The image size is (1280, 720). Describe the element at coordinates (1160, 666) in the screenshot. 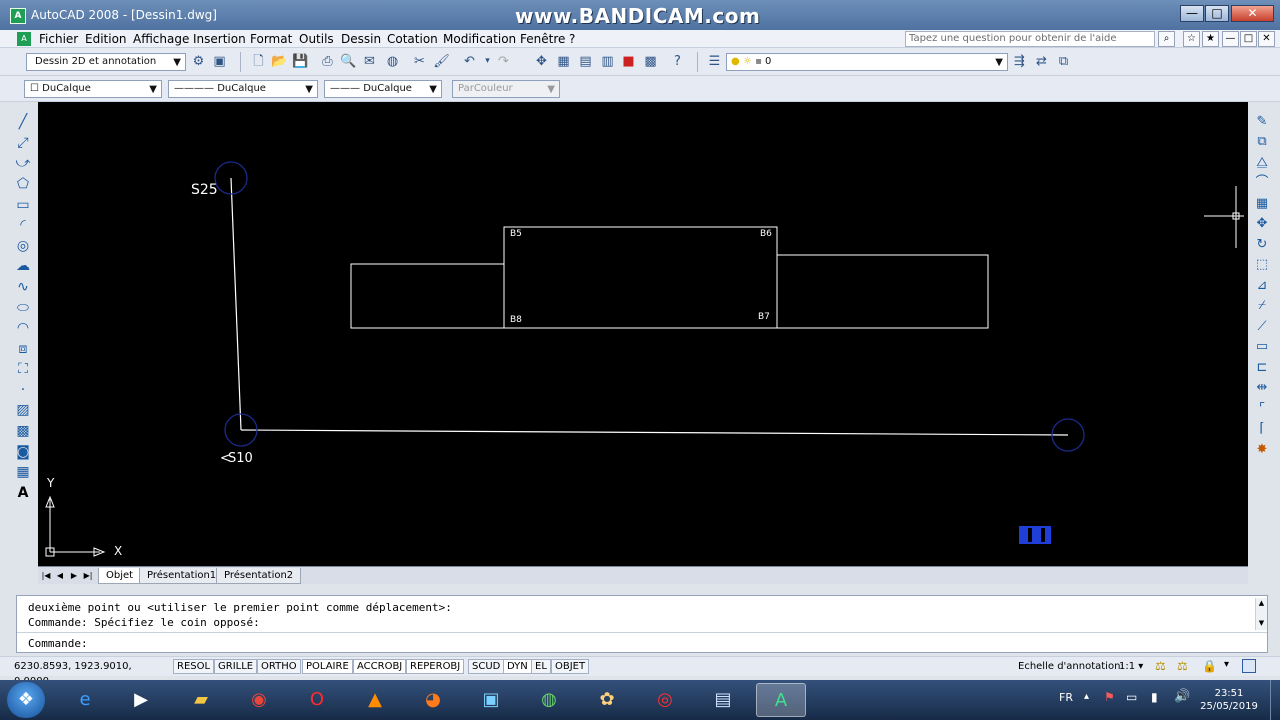

I see `annotation-visibility-icon: ⚖` at that location.